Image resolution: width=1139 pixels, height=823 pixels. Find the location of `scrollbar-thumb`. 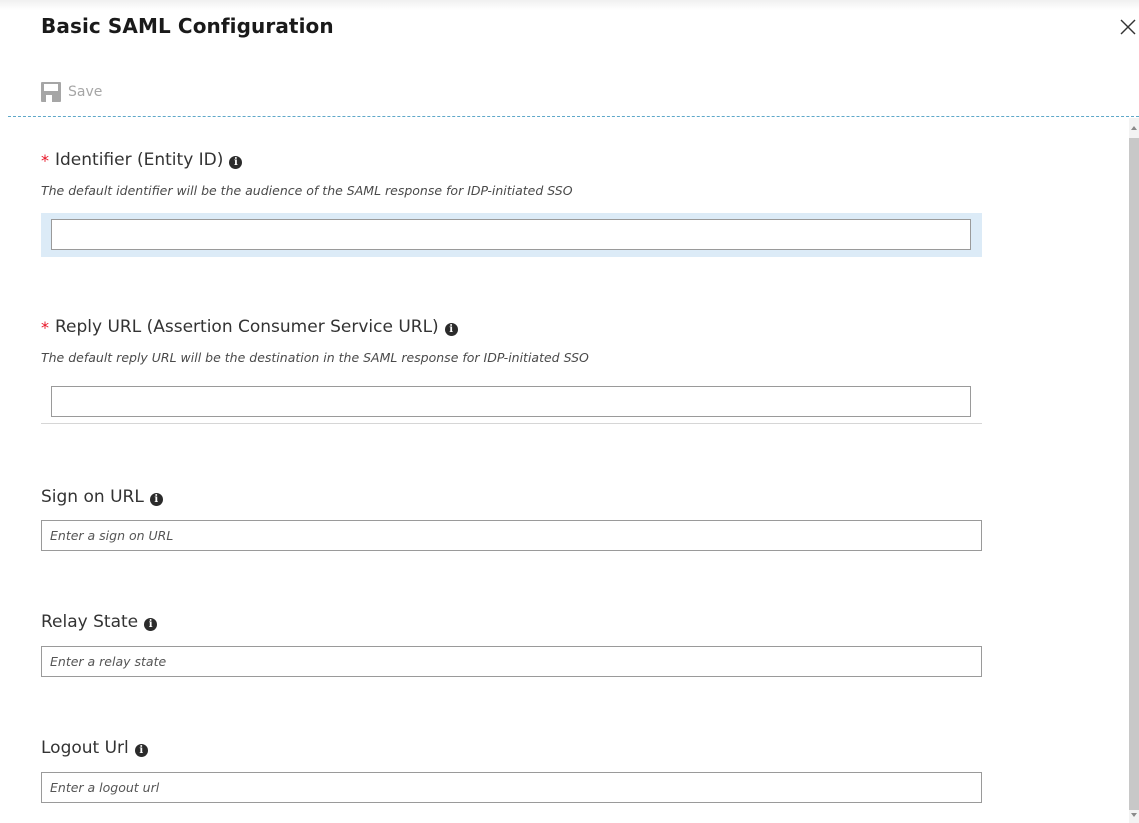

scrollbar-thumb is located at coordinates (1134, 474).